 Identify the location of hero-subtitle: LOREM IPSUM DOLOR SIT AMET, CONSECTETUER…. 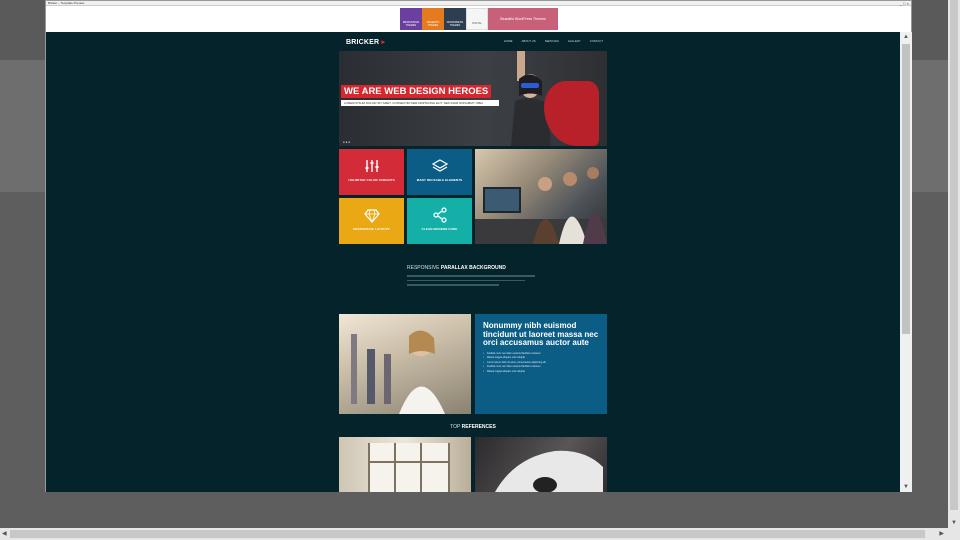
(420, 103).